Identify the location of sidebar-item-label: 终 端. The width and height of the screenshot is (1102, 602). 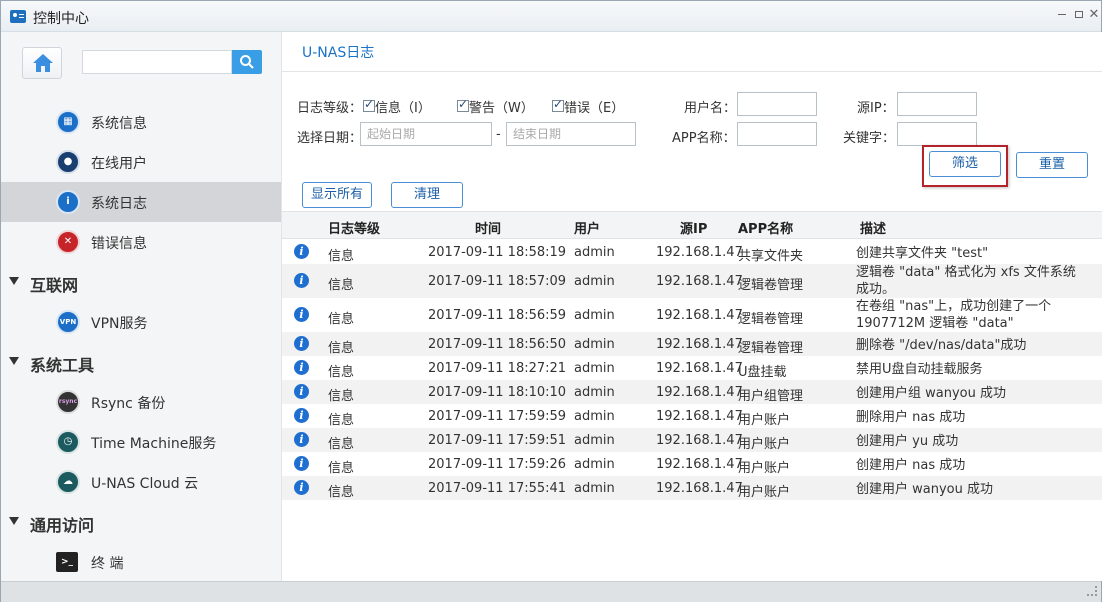
(107, 564).